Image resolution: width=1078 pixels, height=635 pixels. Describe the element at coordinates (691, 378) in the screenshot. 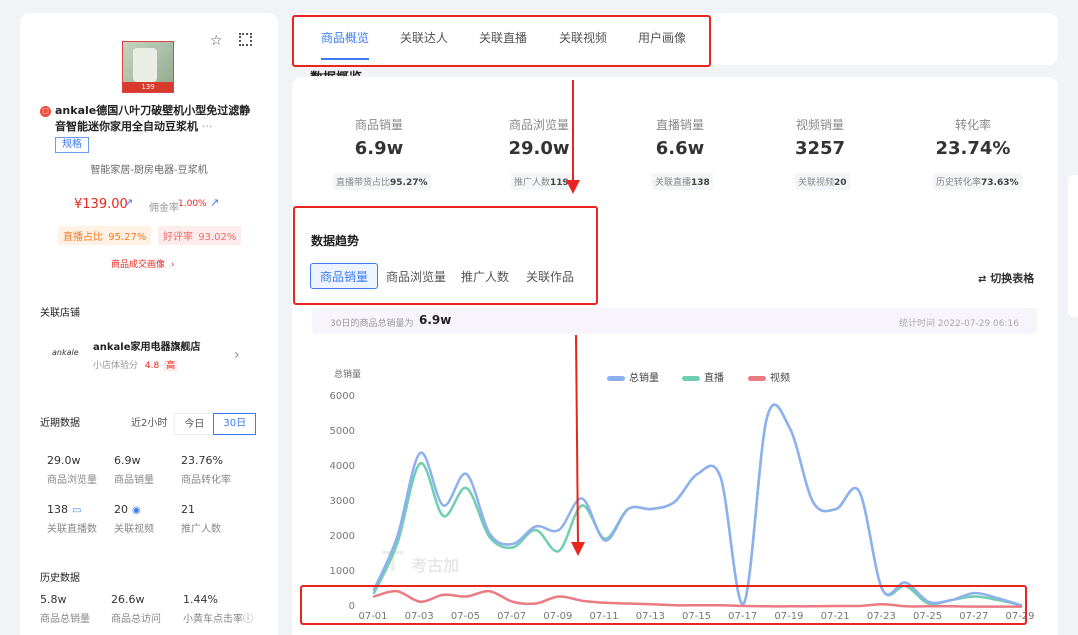

I see `legend-swatch` at that location.